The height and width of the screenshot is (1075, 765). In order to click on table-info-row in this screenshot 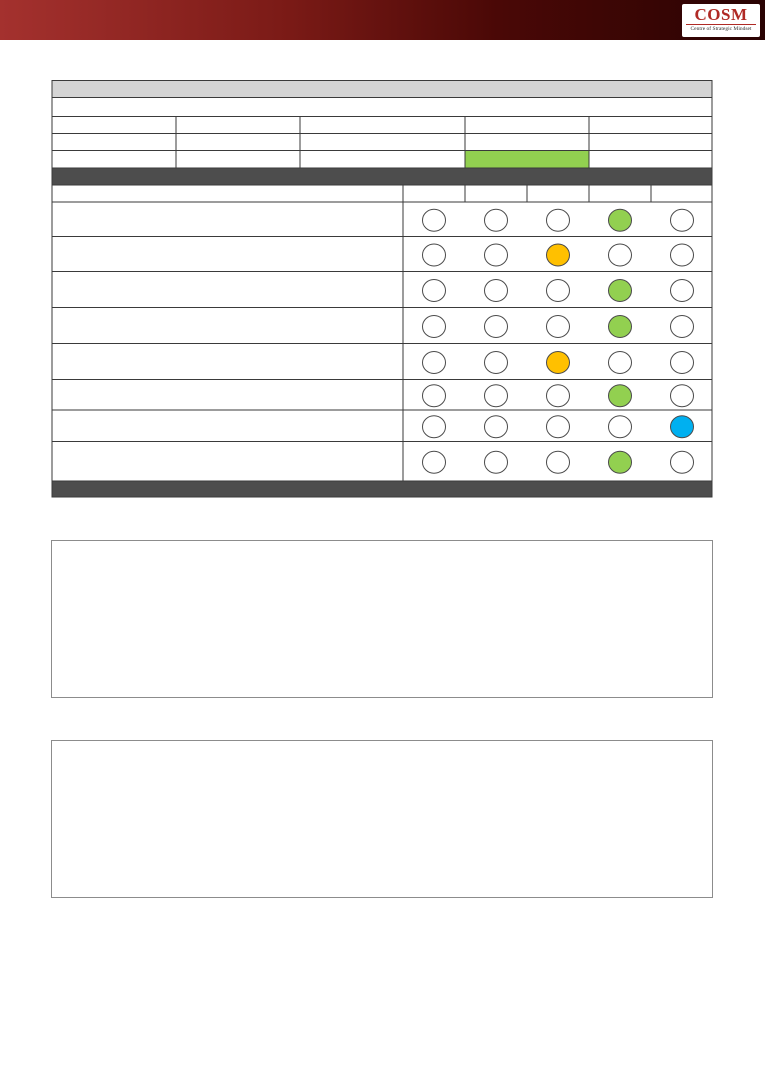, I will do `click(382, 107)`.